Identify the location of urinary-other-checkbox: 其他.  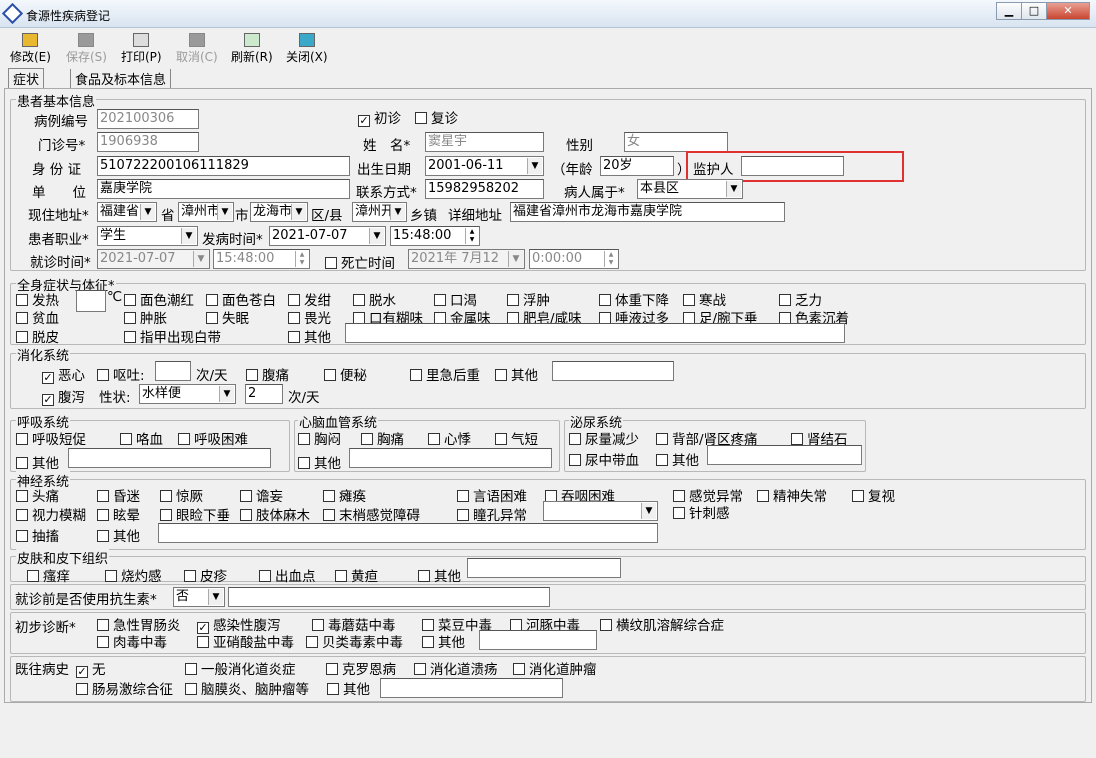
(677, 459).